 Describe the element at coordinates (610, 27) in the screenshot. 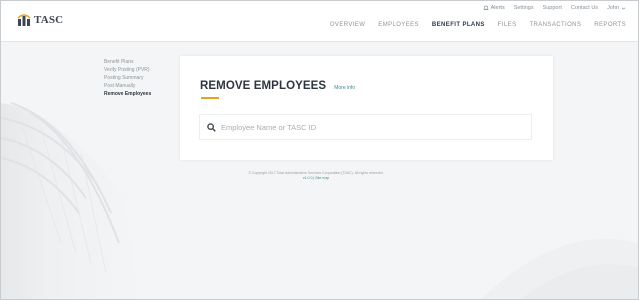

I see `nav-reports: REPORTS` at that location.